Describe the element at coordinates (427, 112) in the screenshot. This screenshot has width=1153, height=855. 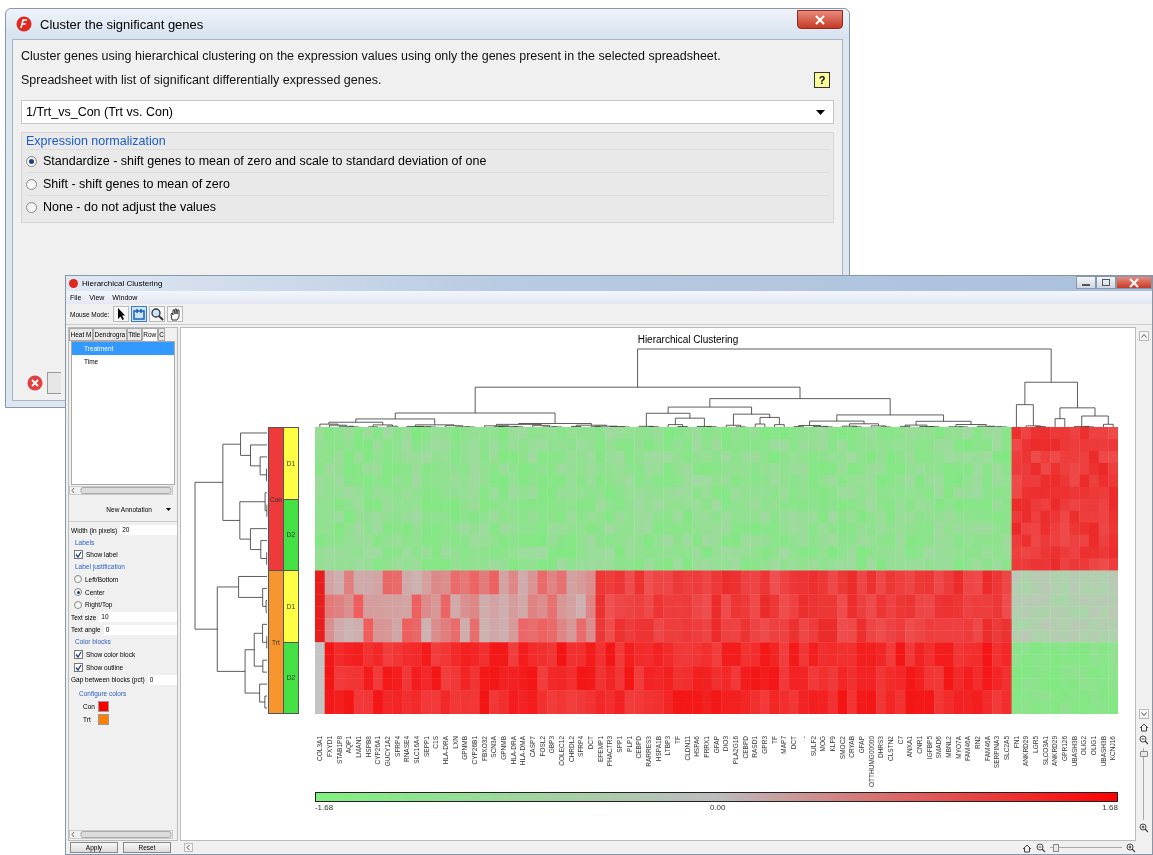
I see `spreadsheet-dropdown: 1/Trt_vs_Con (Trt vs. Con)` at that location.